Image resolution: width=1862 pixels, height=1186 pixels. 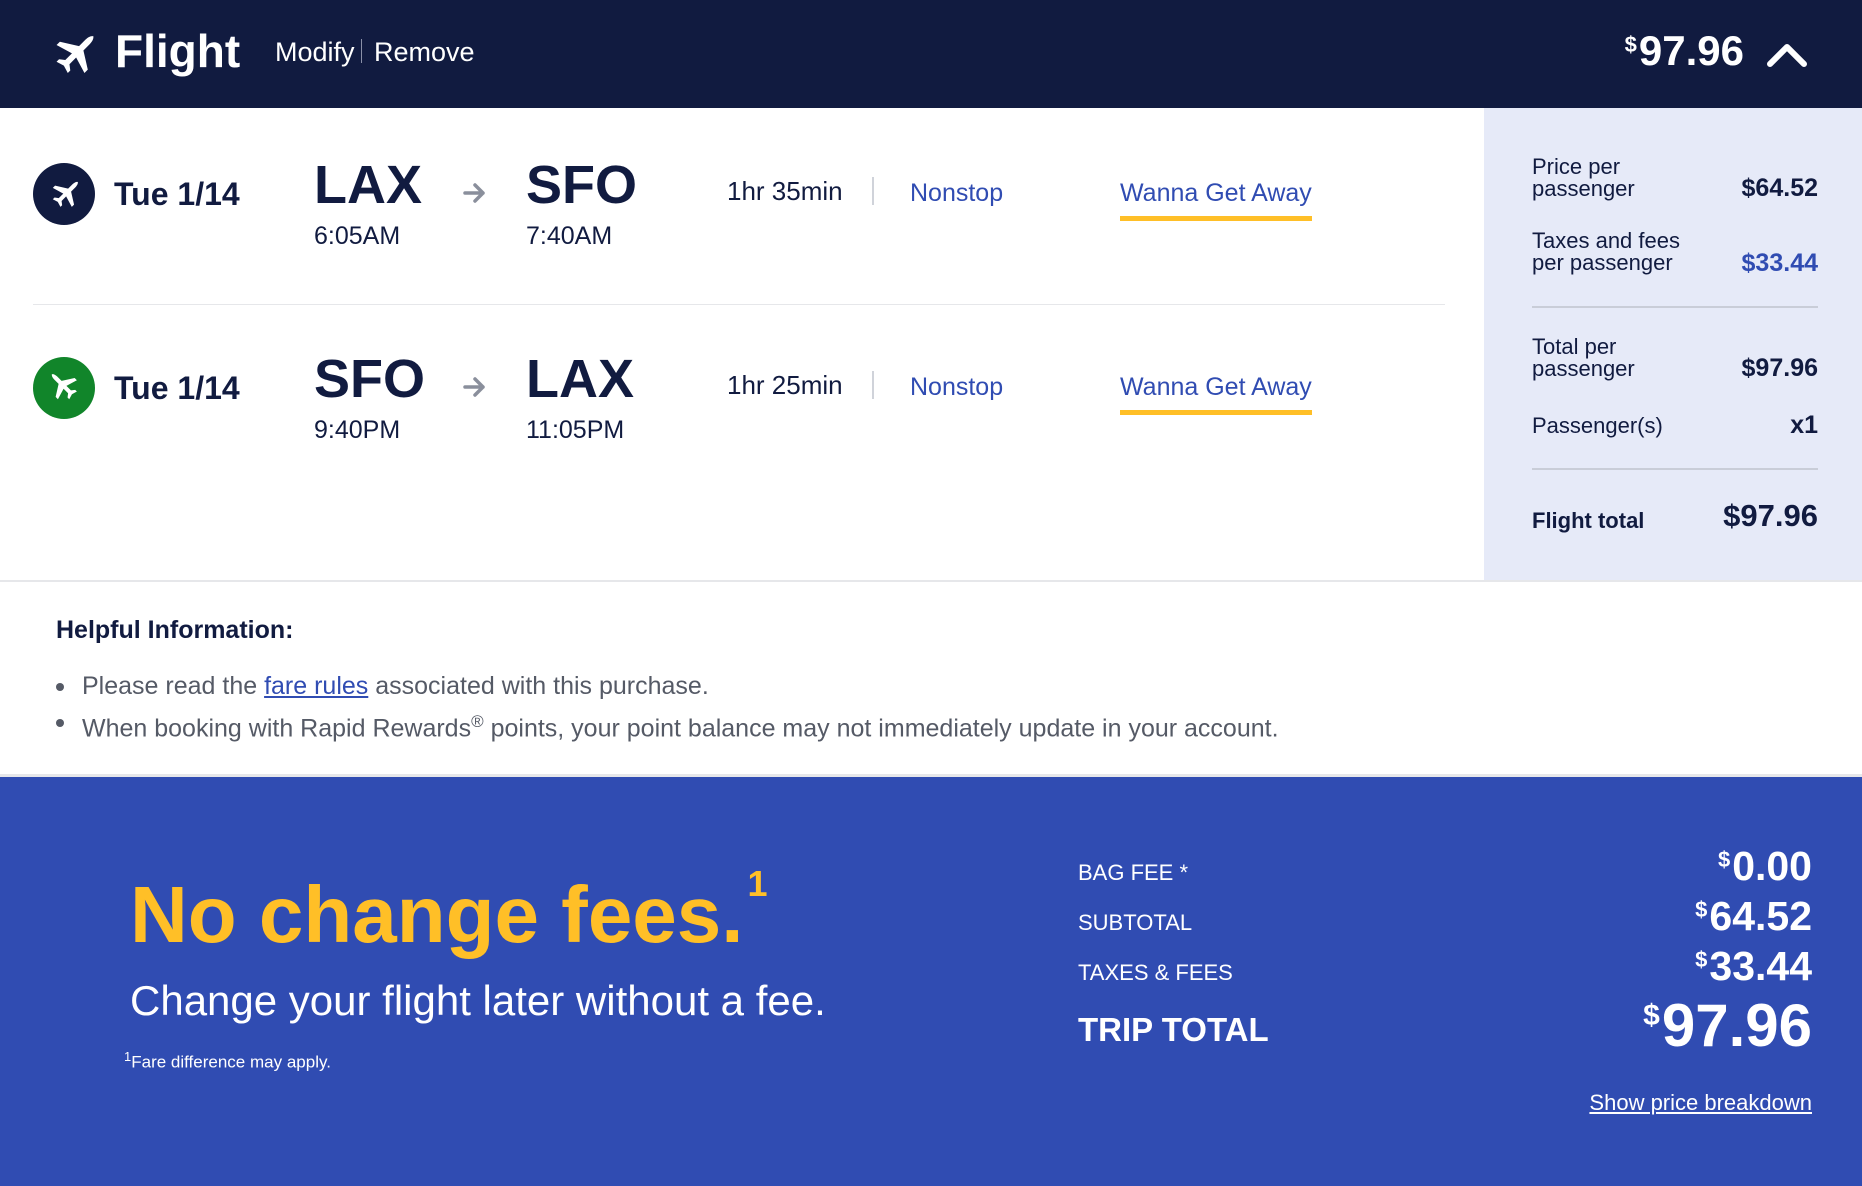 I want to click on price-per-passenger-value: $64.52, so click(x=1779, y=188).